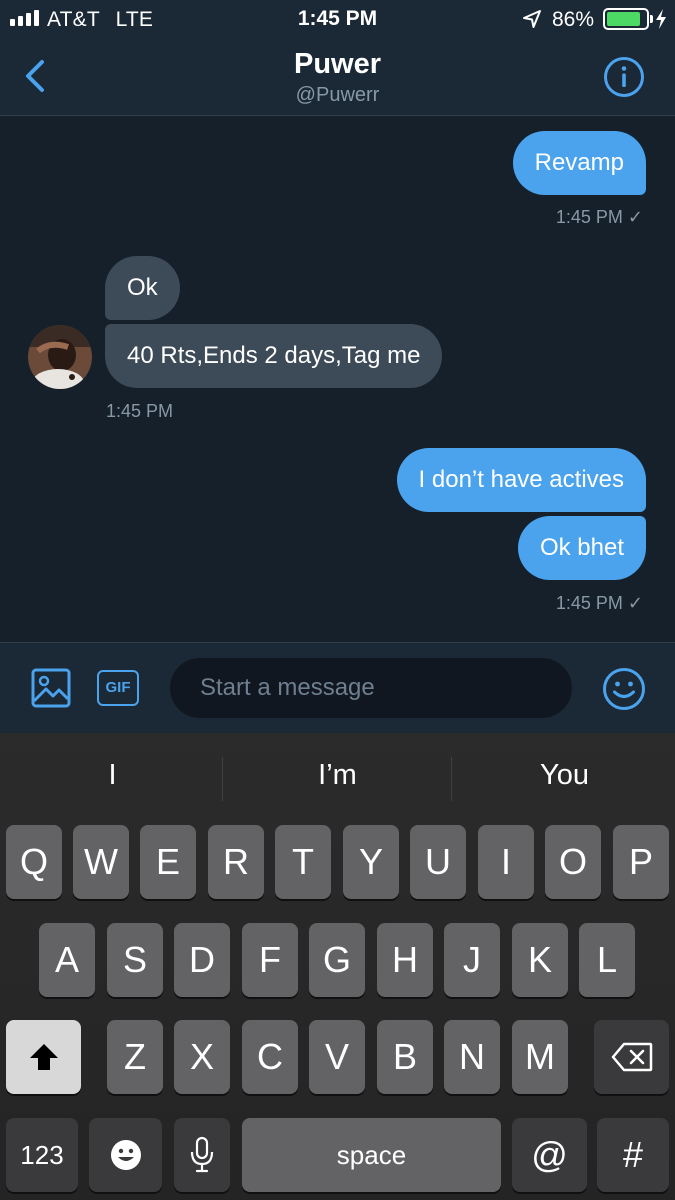 The width and height of the screenshot is (675, 1200). Describe the element at coordinates (222, 779) in the screenshot. I see `suggestion-divider` at that location.